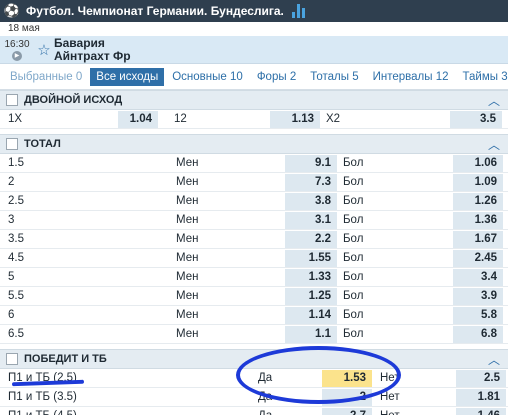  Describe the element at coordinates (311, 201) in the screenshot. I see `under-odds: 3.8` at that location.